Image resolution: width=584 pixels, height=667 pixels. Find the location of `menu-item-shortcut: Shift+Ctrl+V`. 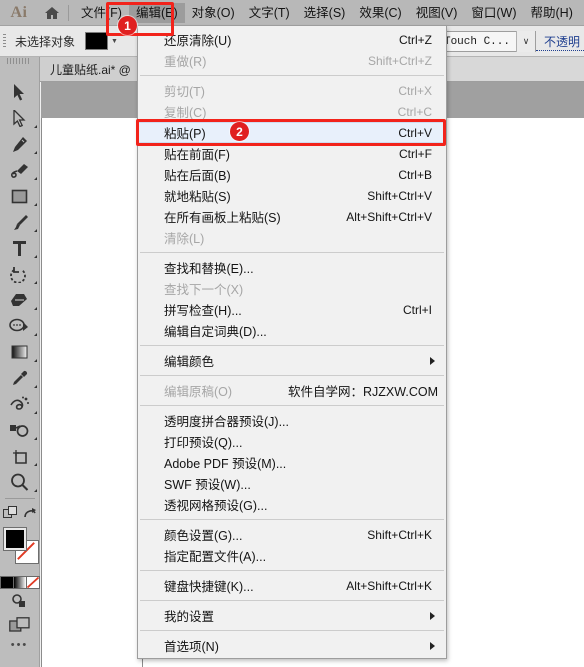

menu-item-shortcut: Shift+Ctrl+V is located at coordinates (399, 195).